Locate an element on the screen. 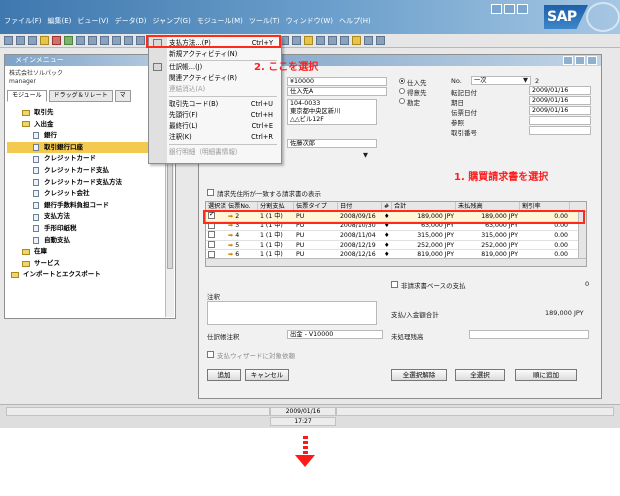  pen-icon is located at coordinates (320, 40).